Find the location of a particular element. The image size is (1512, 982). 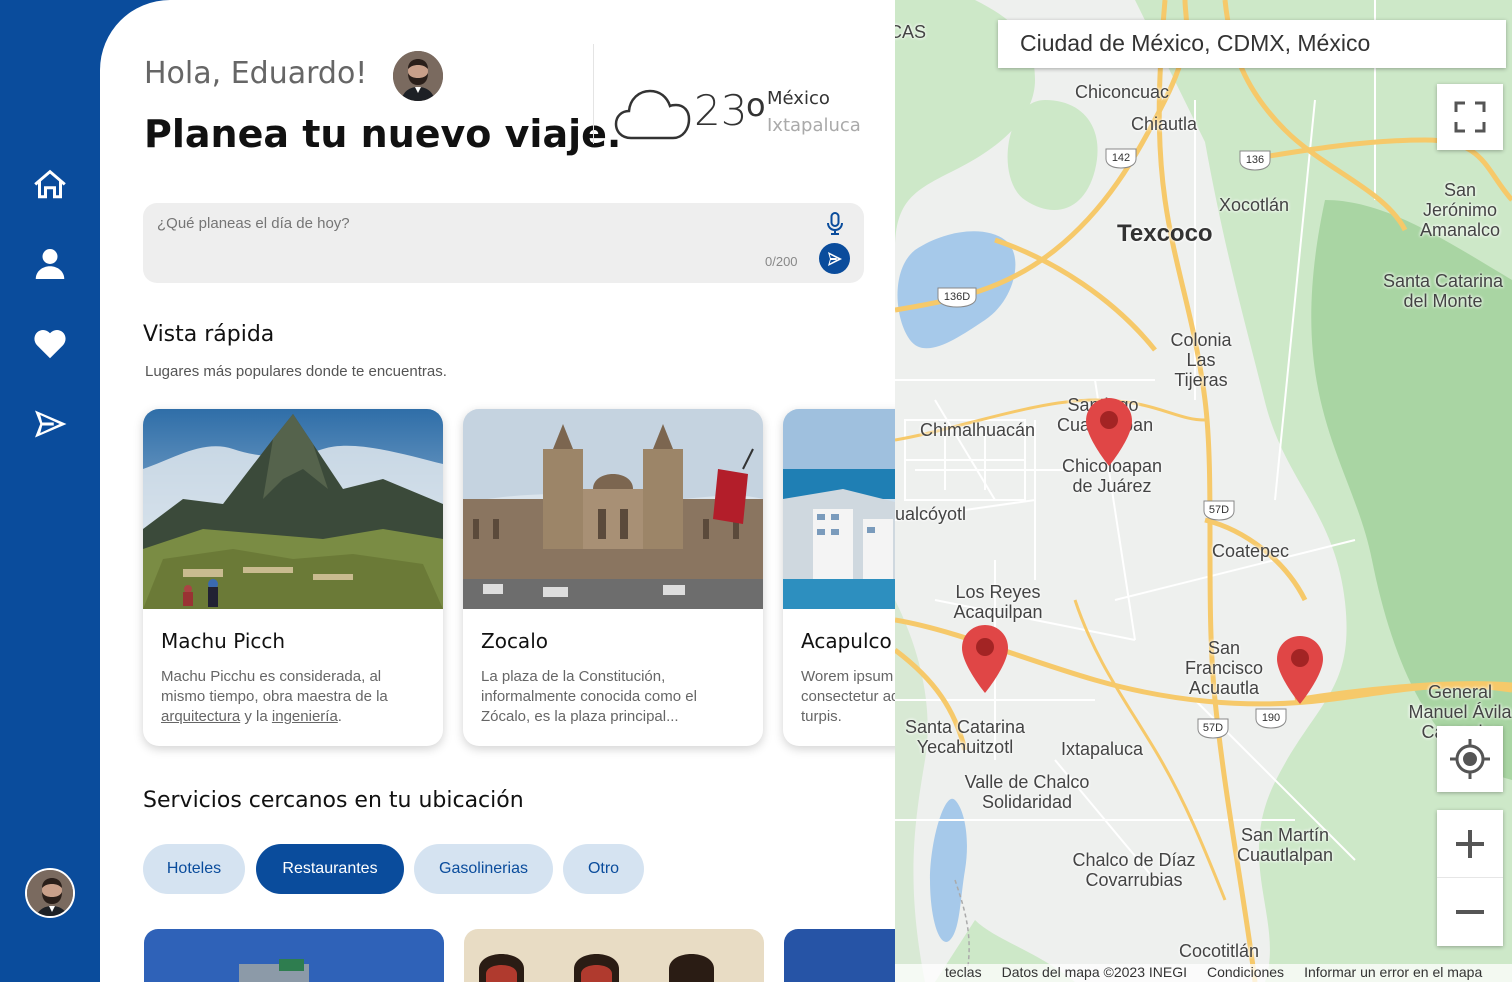

highway-shield: 142 is located at coordinates (1121, 158).